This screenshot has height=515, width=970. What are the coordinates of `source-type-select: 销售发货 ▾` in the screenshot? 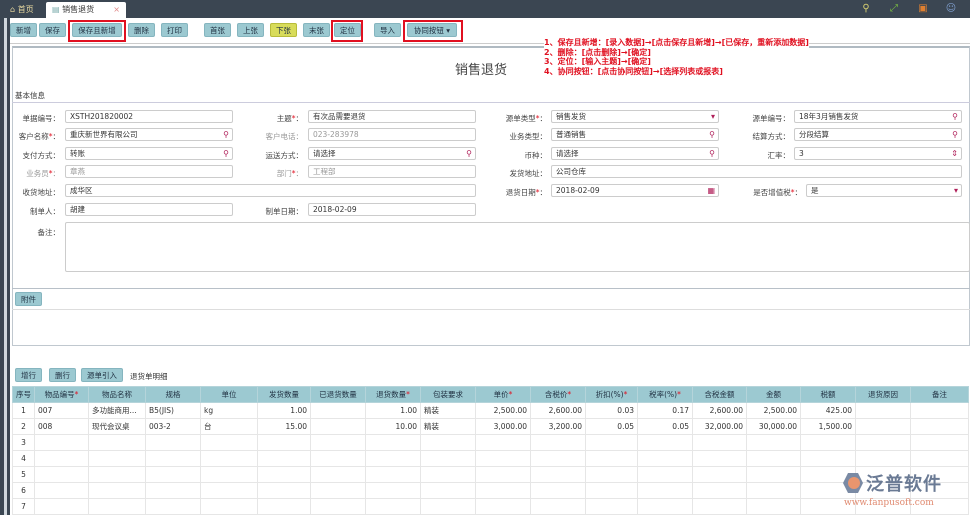 It's located at (635, 116).